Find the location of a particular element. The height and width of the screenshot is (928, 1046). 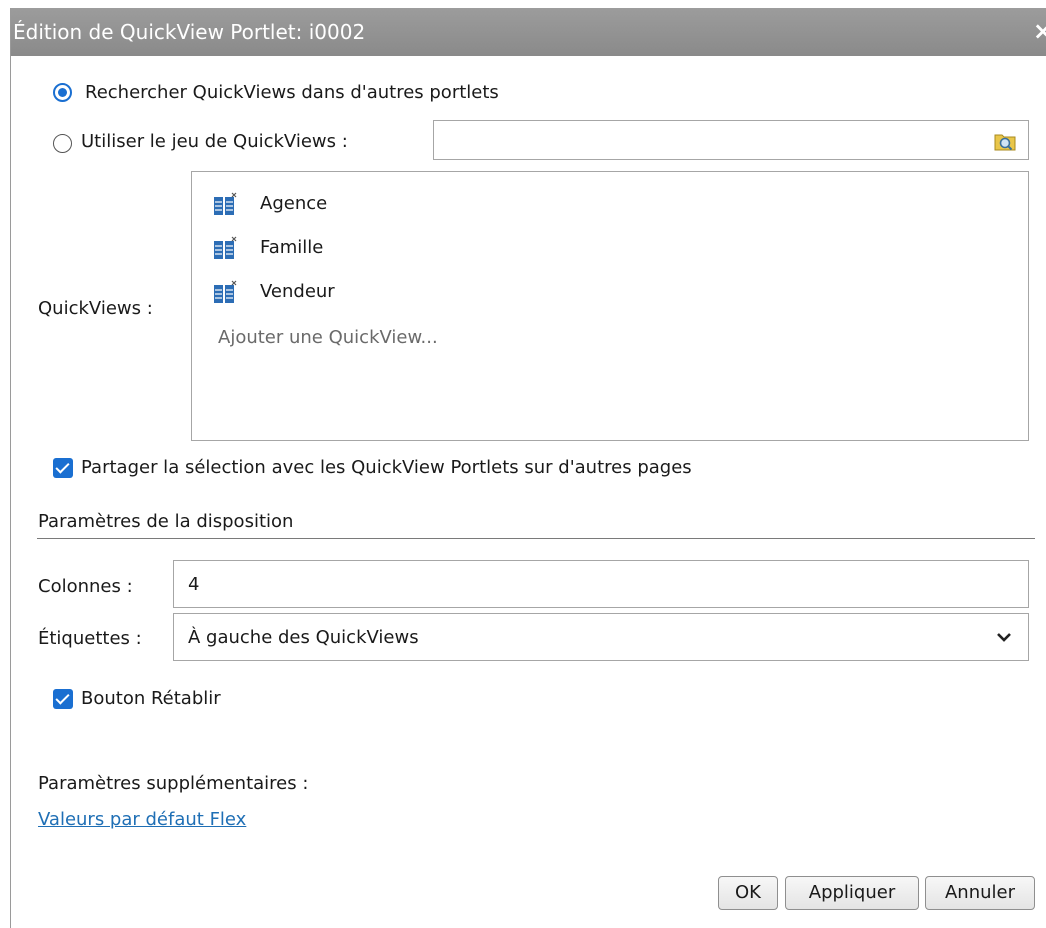

columns-input-value: 4 is located at coordinates (194, 584).